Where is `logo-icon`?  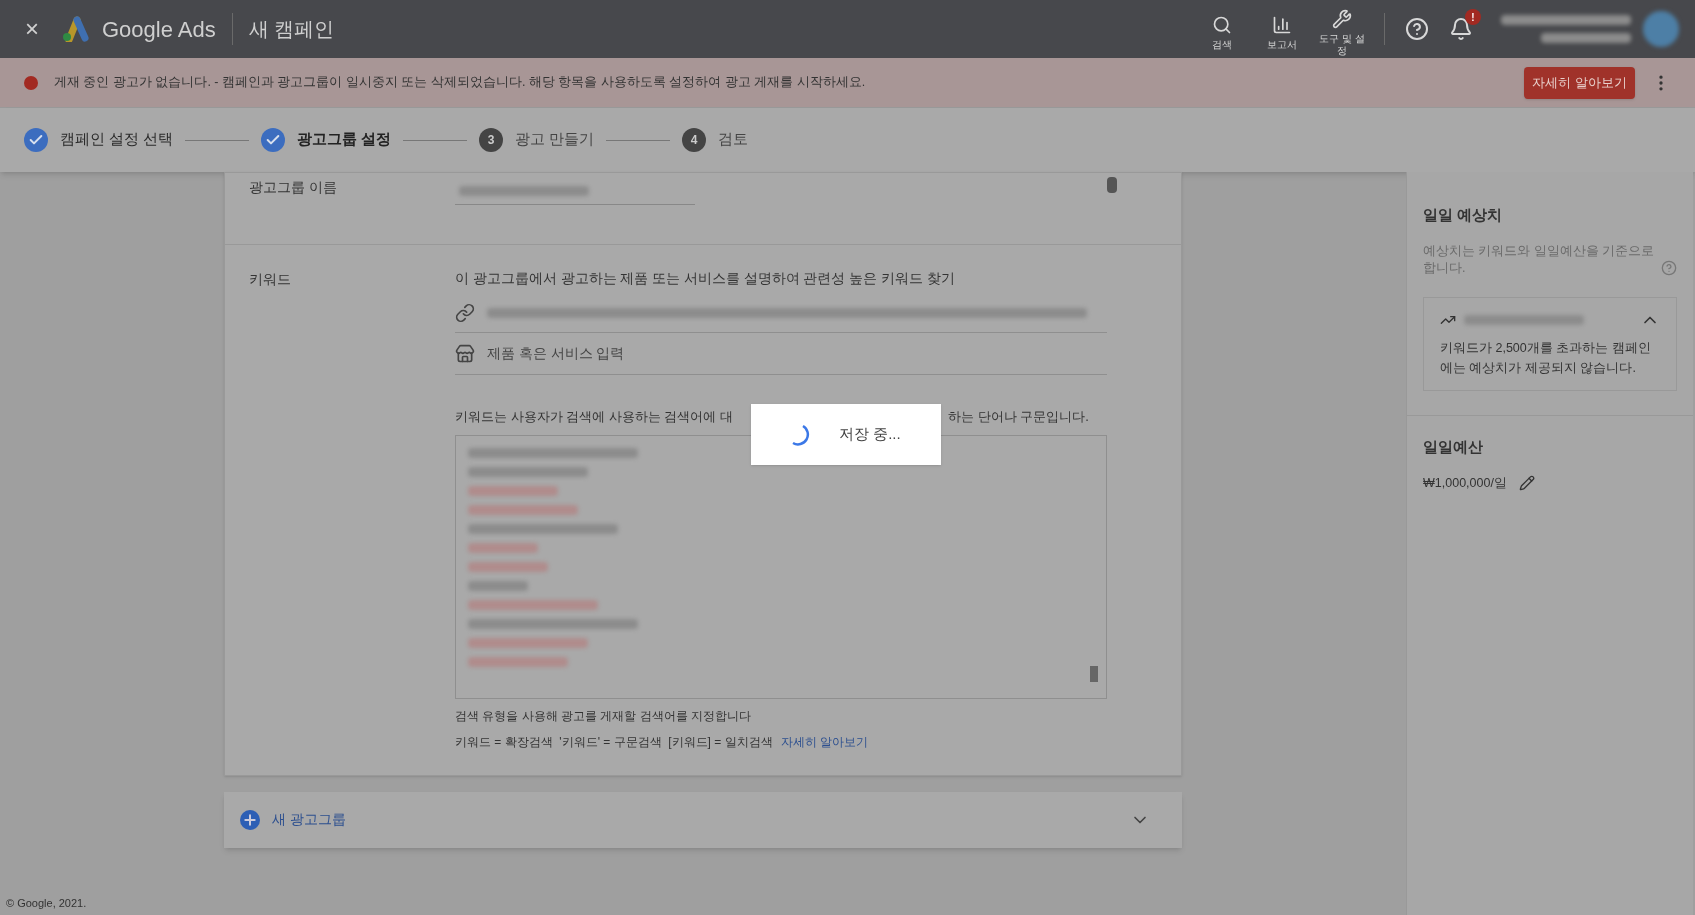 logo-icon is located at coordinates (75, 29).